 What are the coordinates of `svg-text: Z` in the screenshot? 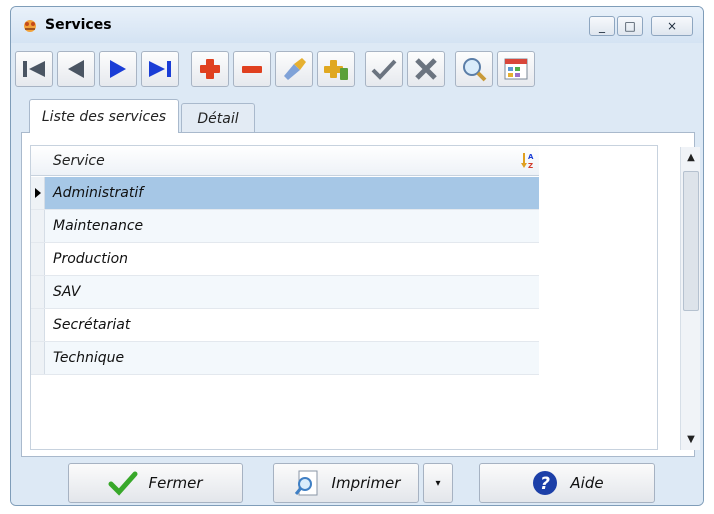 It's located at (530, 166).